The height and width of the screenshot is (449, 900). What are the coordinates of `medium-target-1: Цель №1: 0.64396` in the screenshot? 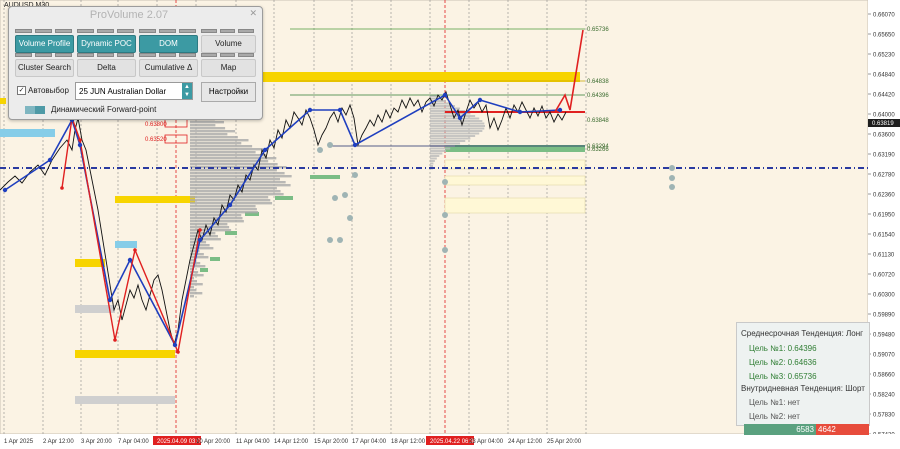 It's located at (783, 348).